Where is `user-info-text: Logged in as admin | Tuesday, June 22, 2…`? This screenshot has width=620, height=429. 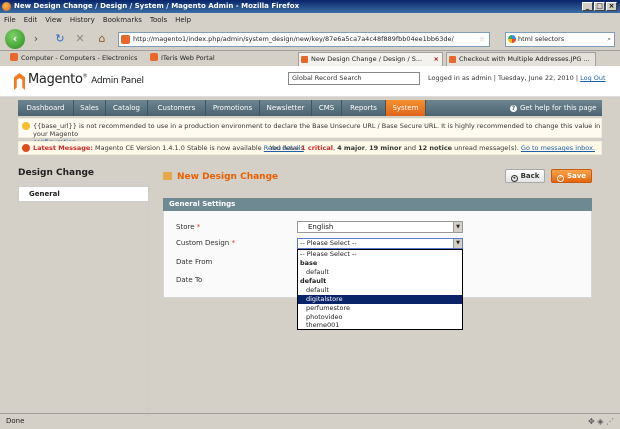
user-info-text: Logged in as admin | Tuesday, June 22, 2… is located at coordinates (503, 78).